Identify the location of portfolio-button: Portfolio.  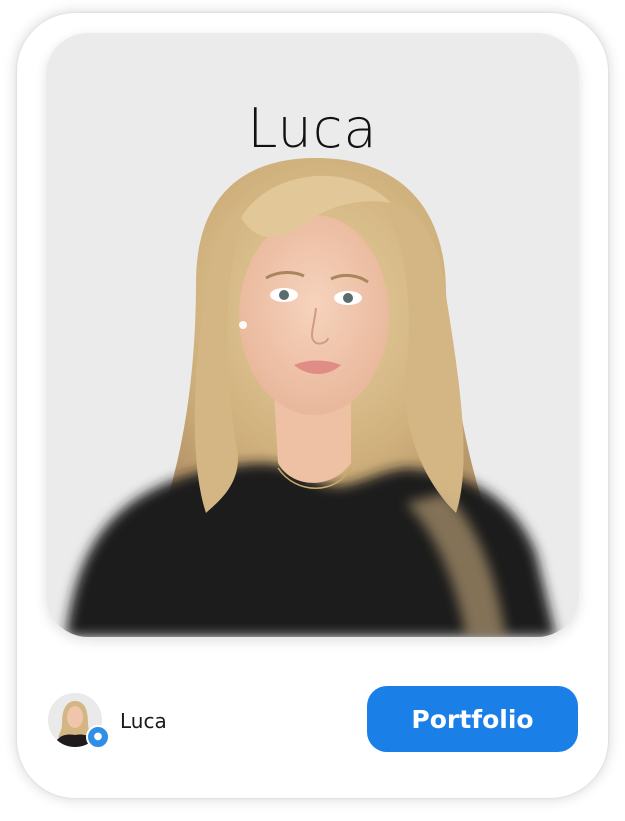
(472, 719).